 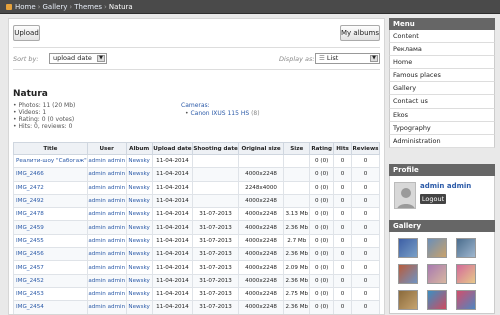 I want to click on profile-body: admin admin Logout, so click(x=442, y=201).